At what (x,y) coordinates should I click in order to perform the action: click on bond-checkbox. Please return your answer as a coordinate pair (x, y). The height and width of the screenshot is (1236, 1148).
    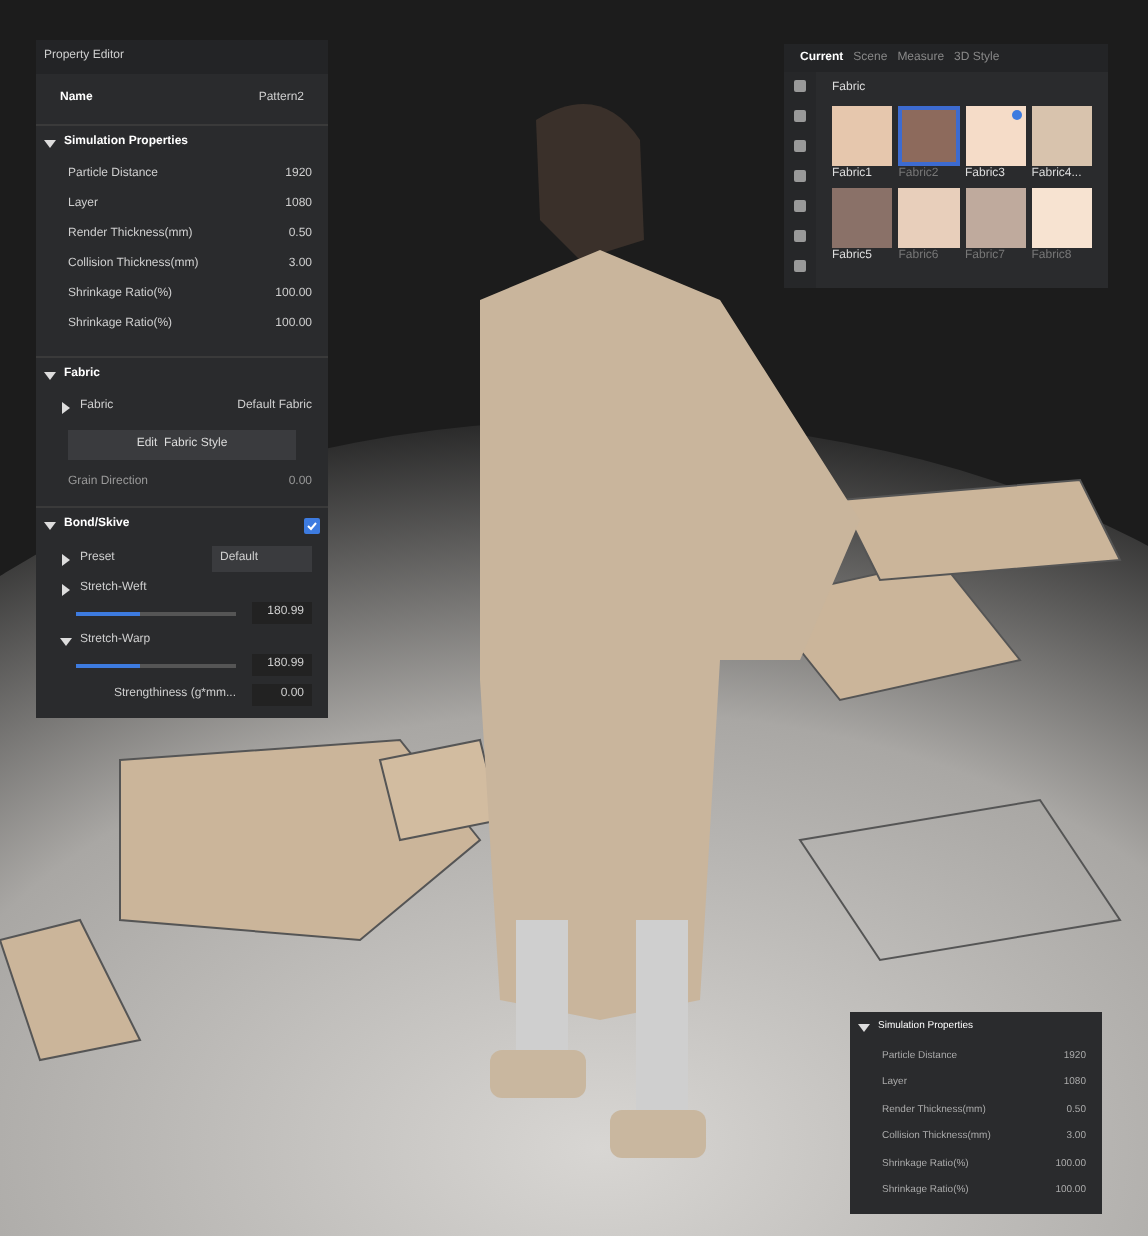
    Looking at the image, I should click on (312, 525).